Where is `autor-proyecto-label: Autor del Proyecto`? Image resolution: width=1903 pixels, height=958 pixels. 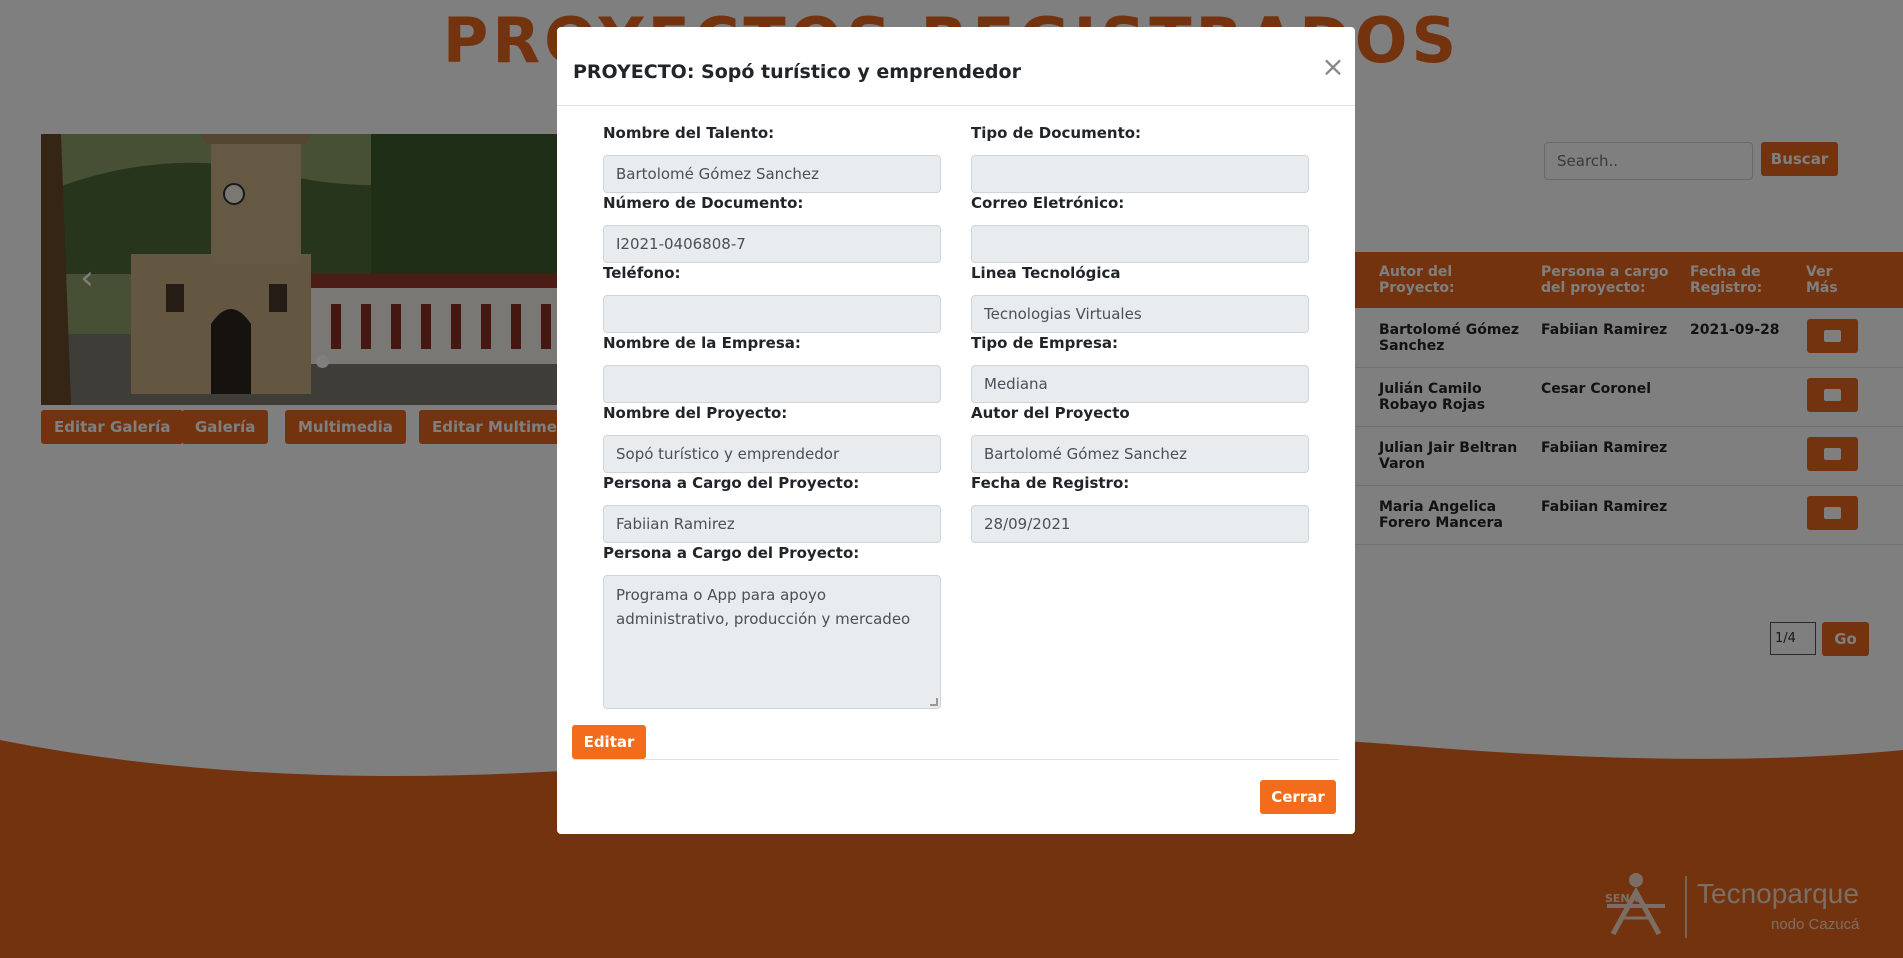 autor-proyecto-label: Autor del Proyecto is located at coordinates (1050, 413).